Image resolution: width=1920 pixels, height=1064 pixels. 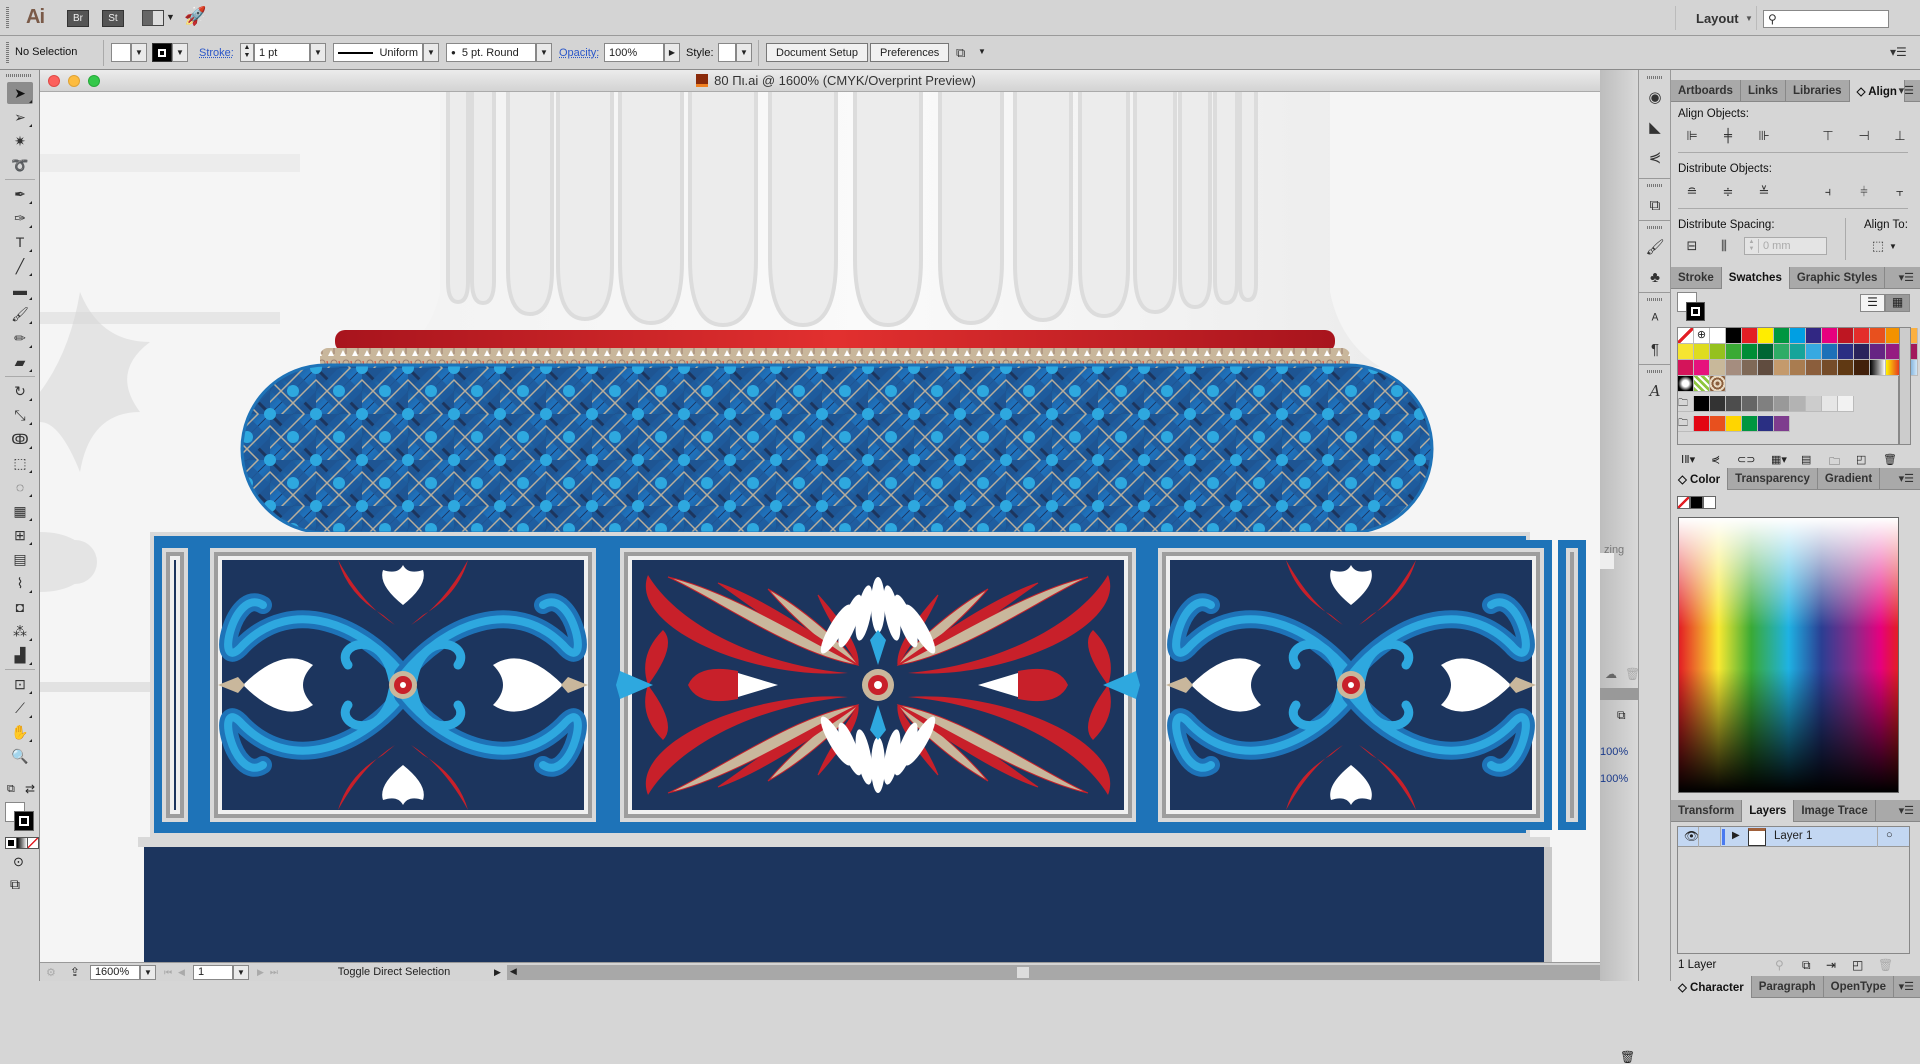 What do you see at coordinates (1702, 336) in the screenshot?
I see `registration-swatch: ⊕` at bounding box center [1702, 336].